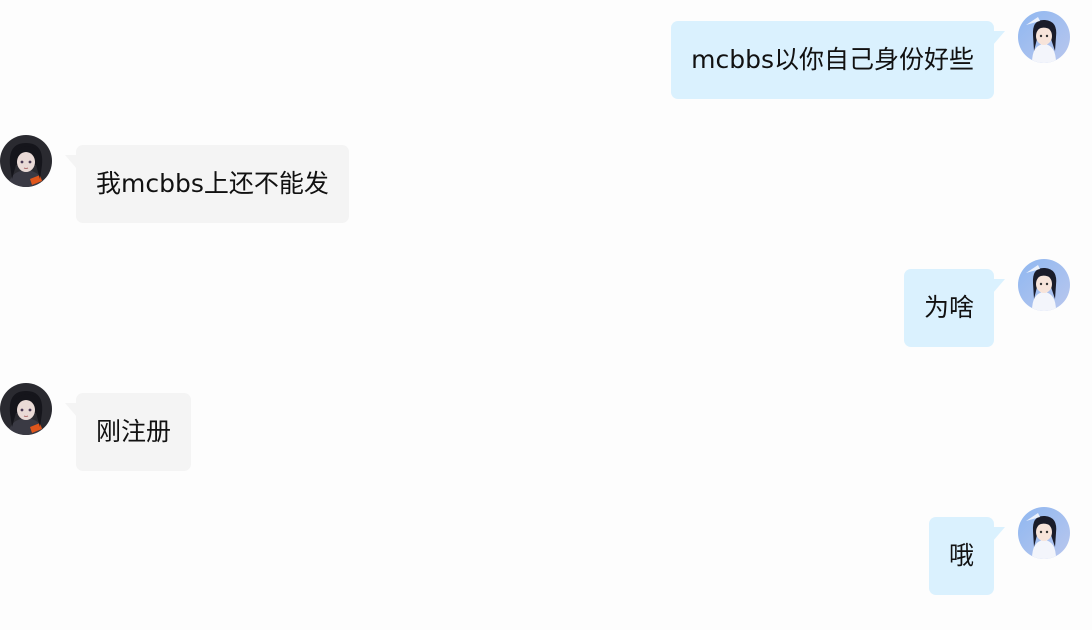 The image size is (1092, 630). Describe the element at coordinates (948, 307) in the screenshot. I see `message-text: 为啥` at that location.